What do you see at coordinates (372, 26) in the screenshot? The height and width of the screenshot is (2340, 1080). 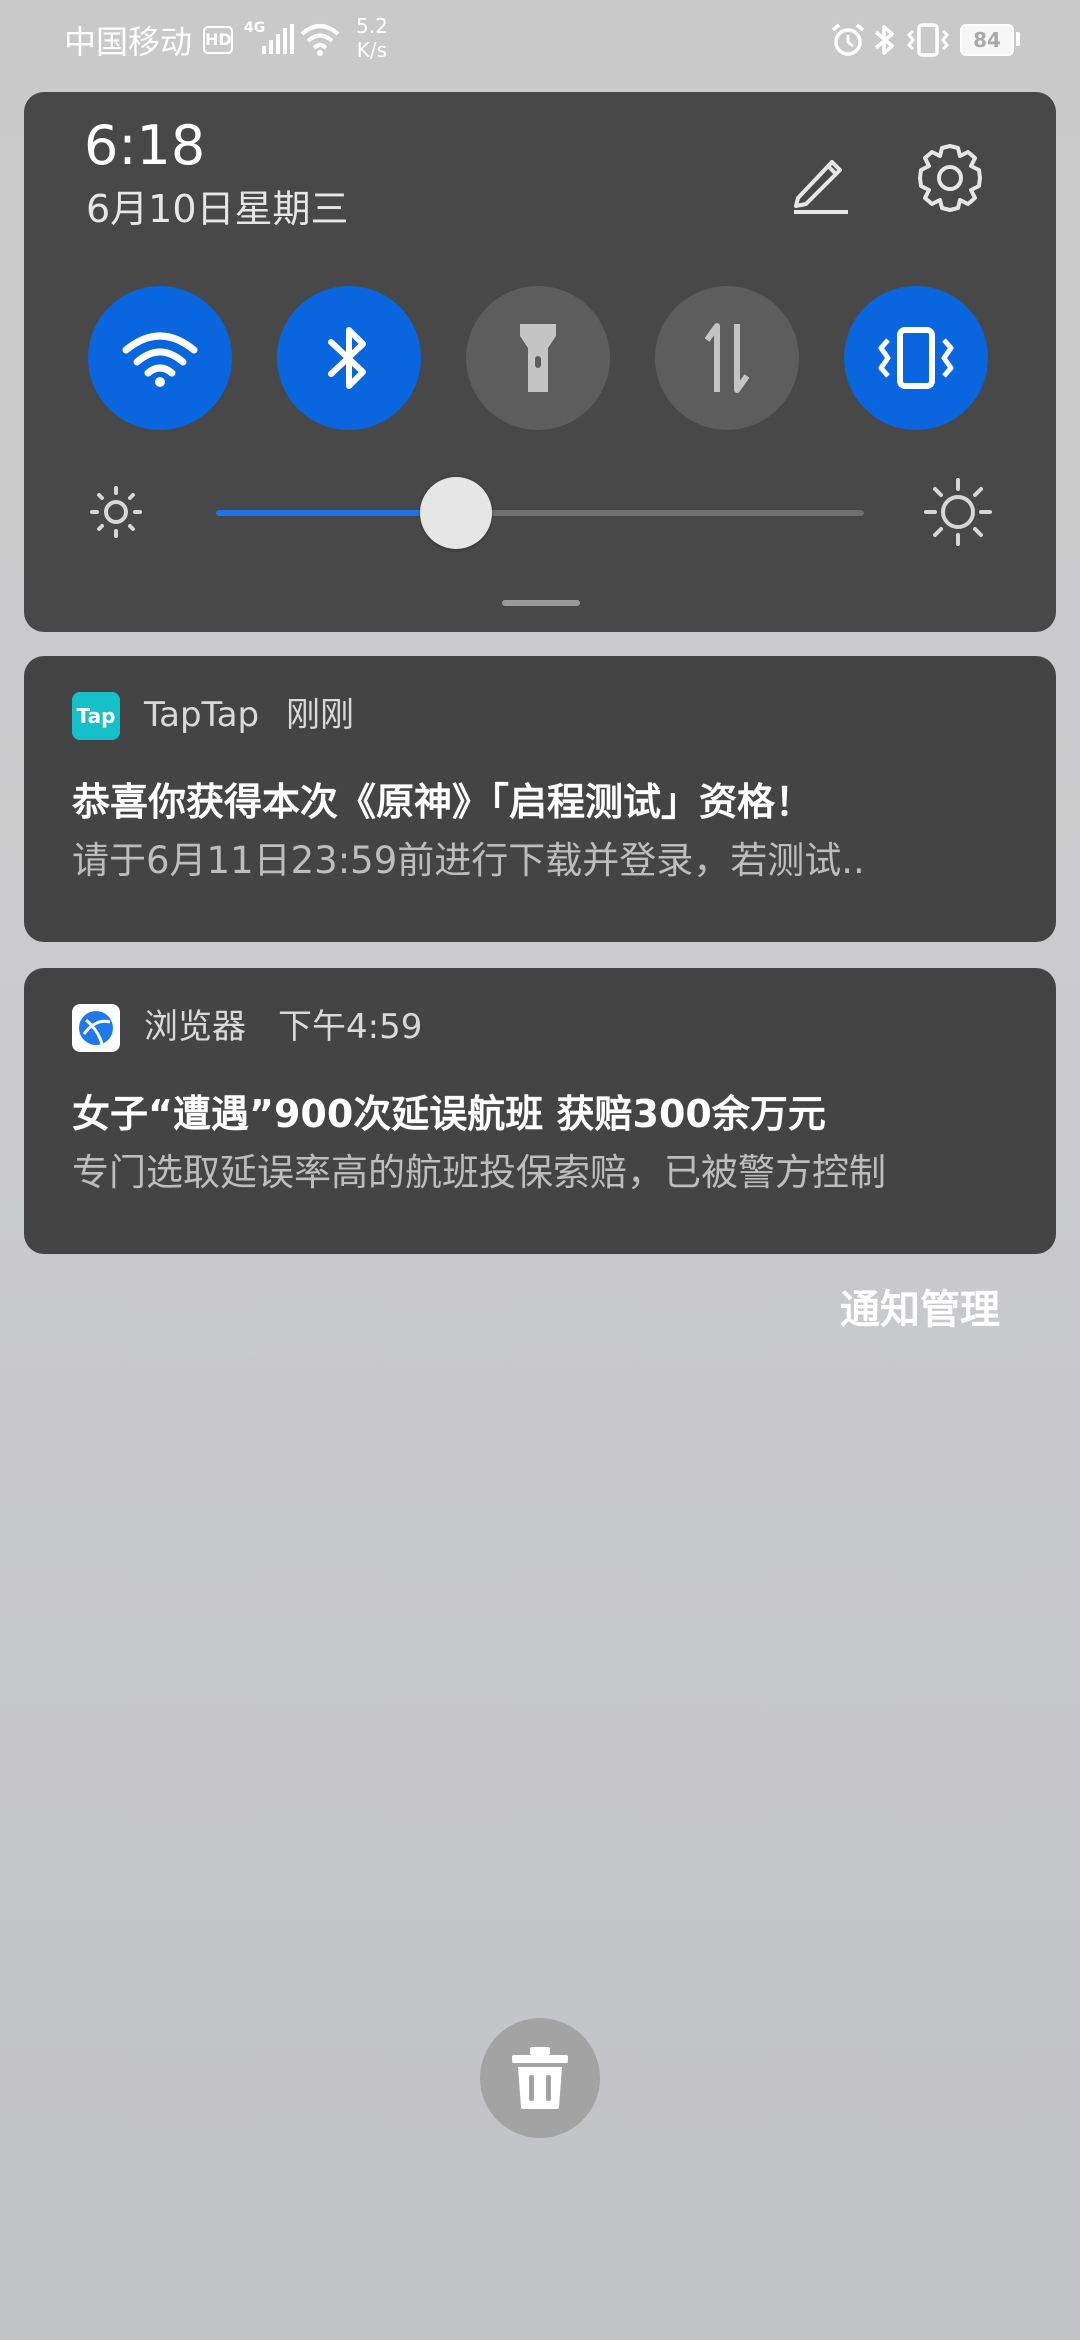 I see `speed-value: 5.2` at bounding box center [372, 26].